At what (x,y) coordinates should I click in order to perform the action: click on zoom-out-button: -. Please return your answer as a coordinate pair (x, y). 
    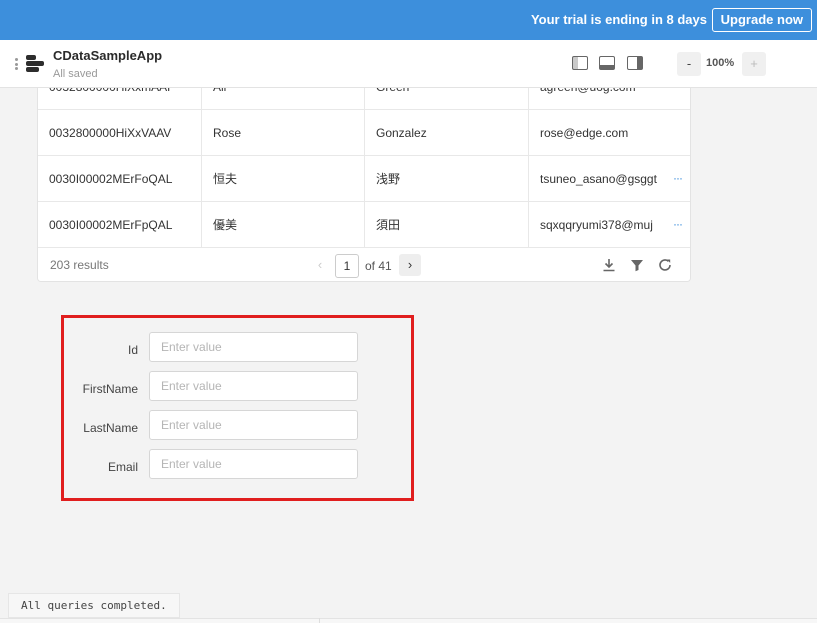
    Looking at the image, I should click on (689, 64).